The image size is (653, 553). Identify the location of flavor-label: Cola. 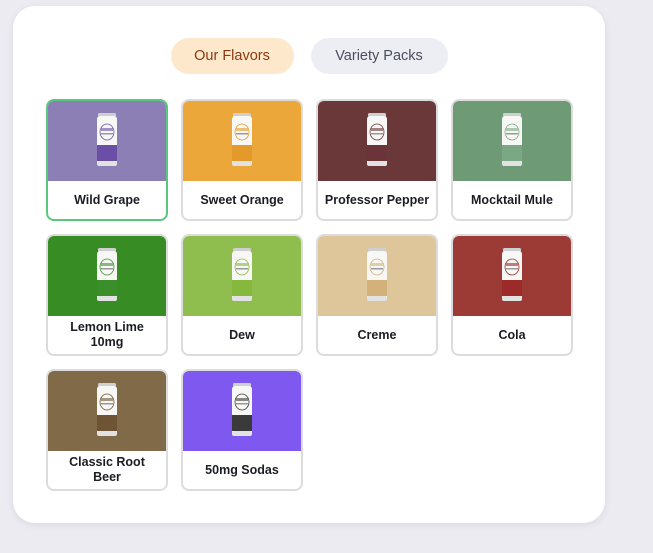
(512, 334).